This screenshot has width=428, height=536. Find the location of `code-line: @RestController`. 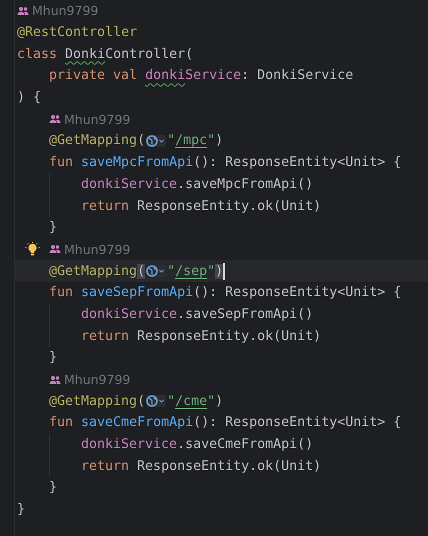

code-line: @RestController is located at coordinates (77, 33).